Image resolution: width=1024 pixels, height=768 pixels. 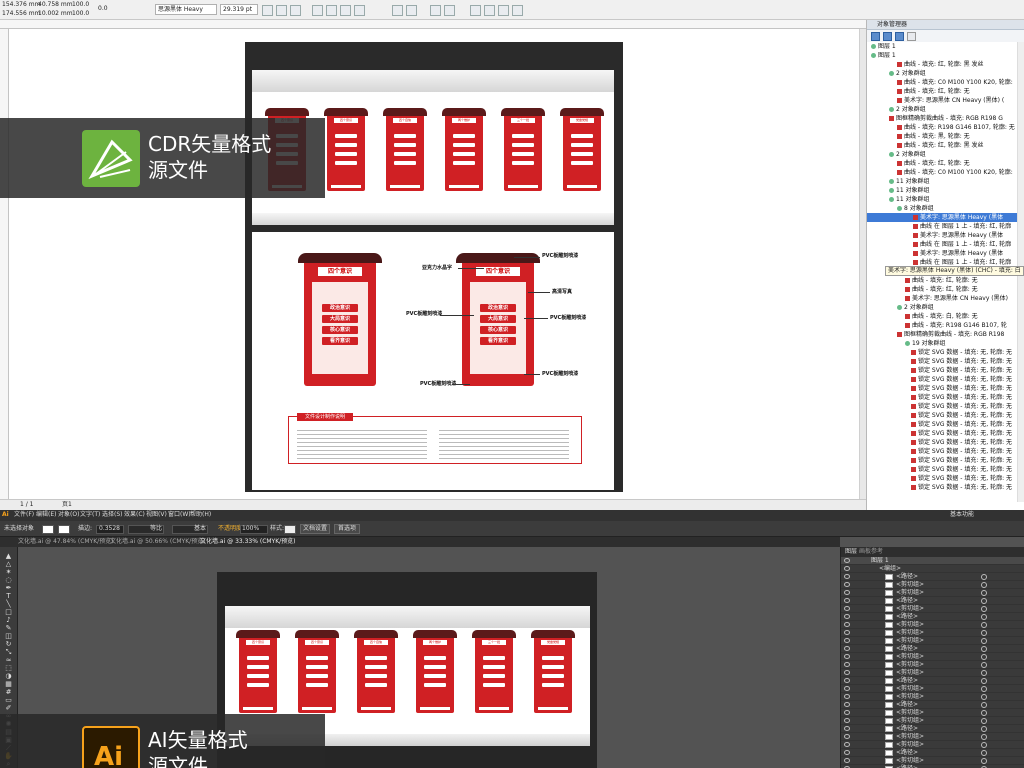 What do you see at coordinates (942, 325) in the screenshot?
I see `object-tree-row: 曲线 - 填充: R198 G146 B107, 轮` at bounding box center [942, 325].